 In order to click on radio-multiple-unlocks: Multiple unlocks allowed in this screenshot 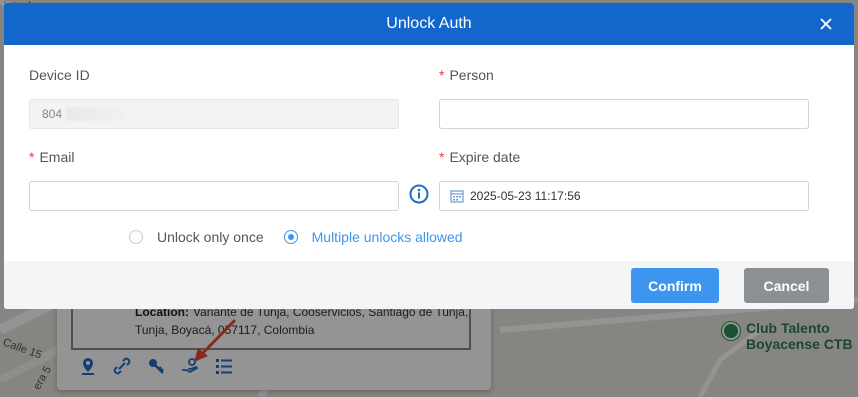, I will do `click(373, 237)`.